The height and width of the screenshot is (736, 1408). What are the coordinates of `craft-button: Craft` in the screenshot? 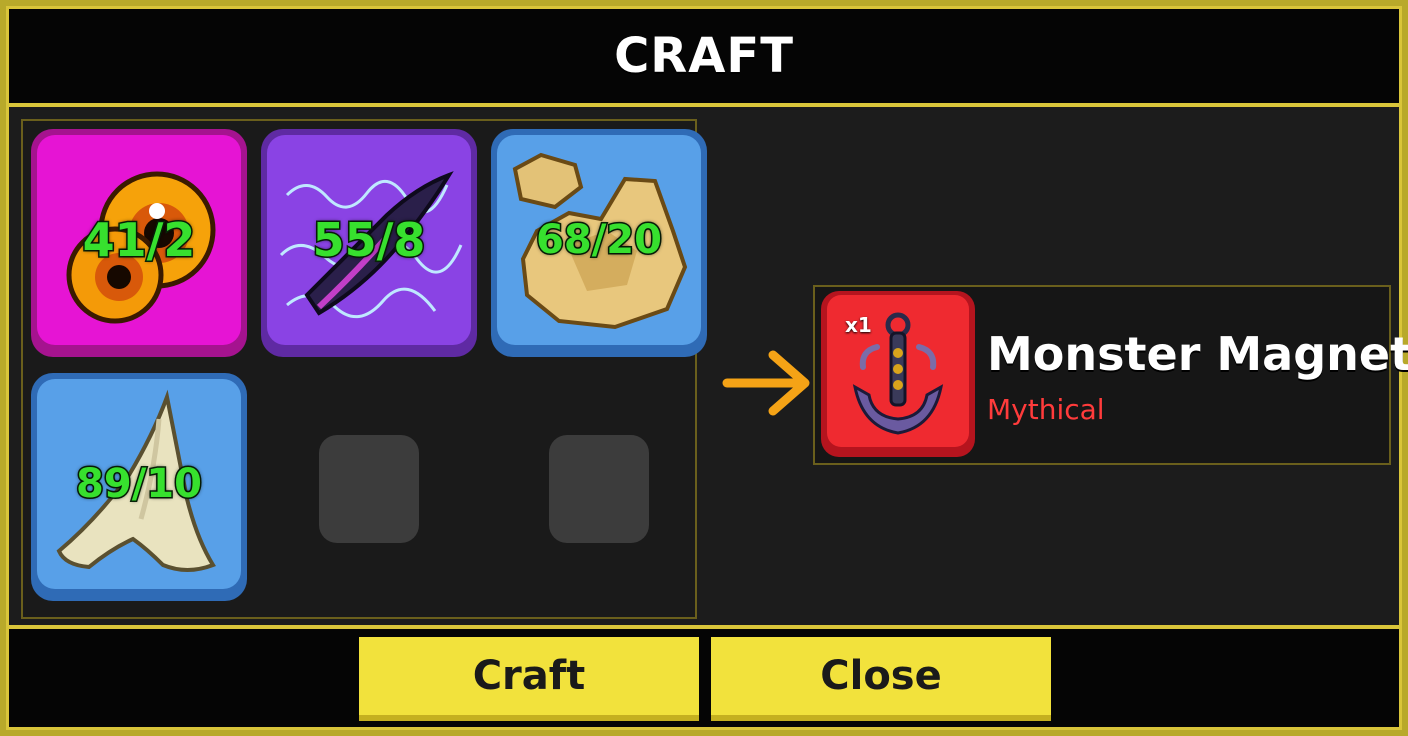 It's located at (529, 679).